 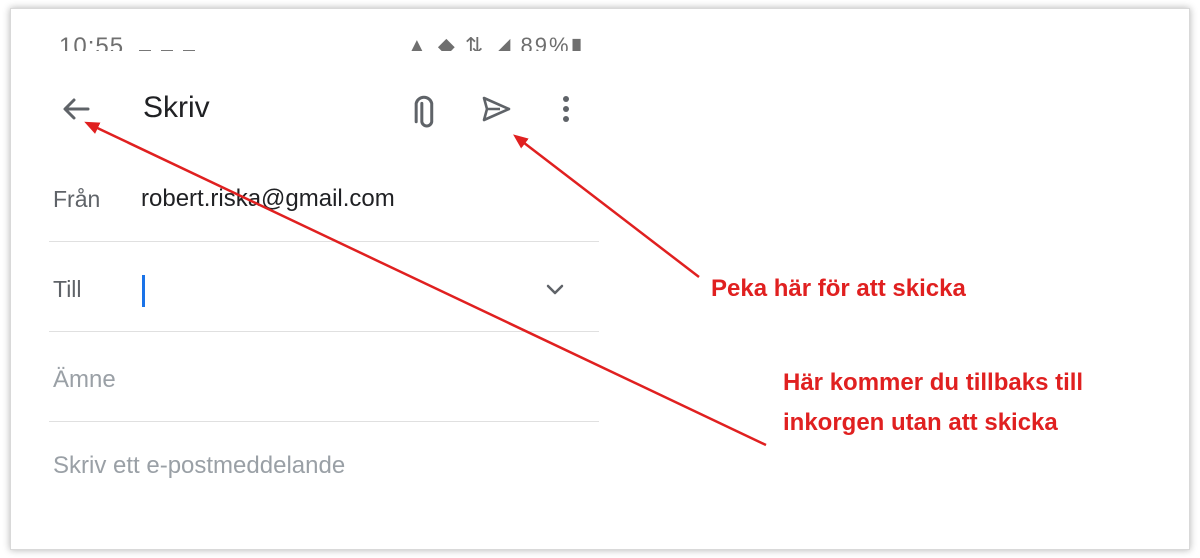 What do you see at coordinates (606, 206) in the screenshot?
I see `arrow-to-send` at bounding box center [606, 206].